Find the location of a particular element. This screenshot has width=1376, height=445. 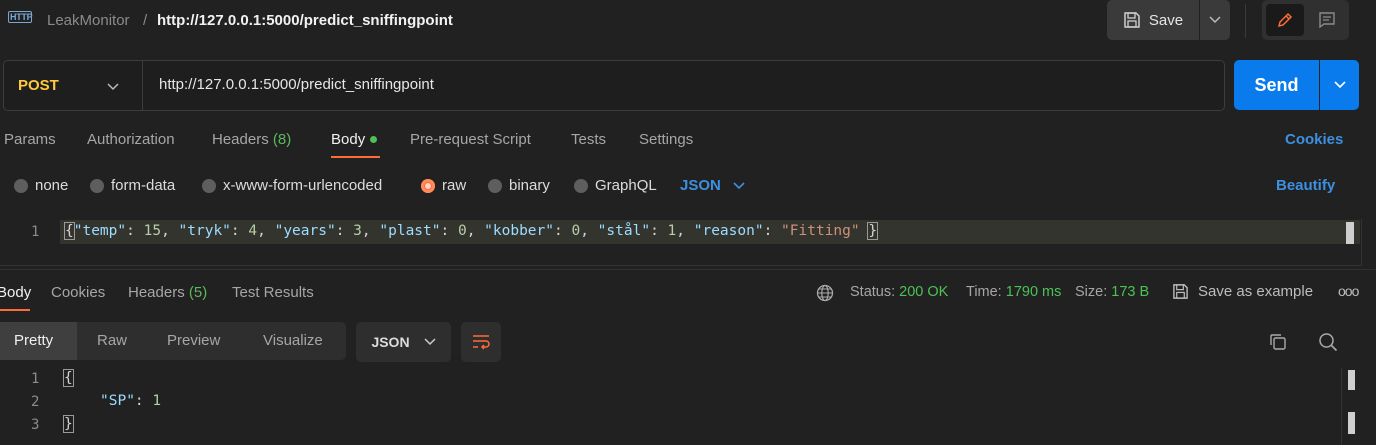

response-size: Size: 173 B is located at coordinates (1112, 292).